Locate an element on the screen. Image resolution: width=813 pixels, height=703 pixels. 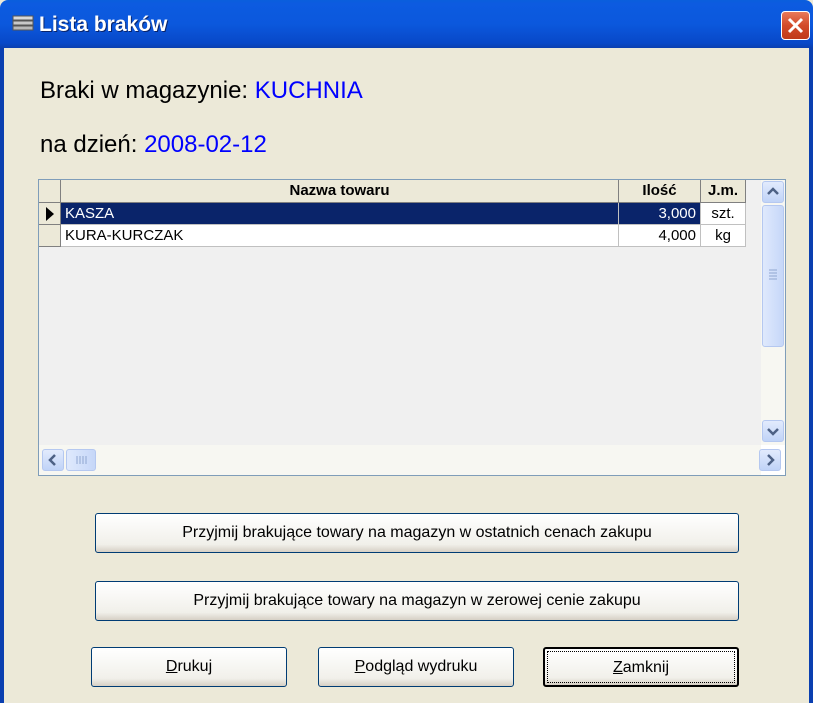
warehouse-heading: Braki w magazynie: KUCHNIA is located at coordinates (201, 91).